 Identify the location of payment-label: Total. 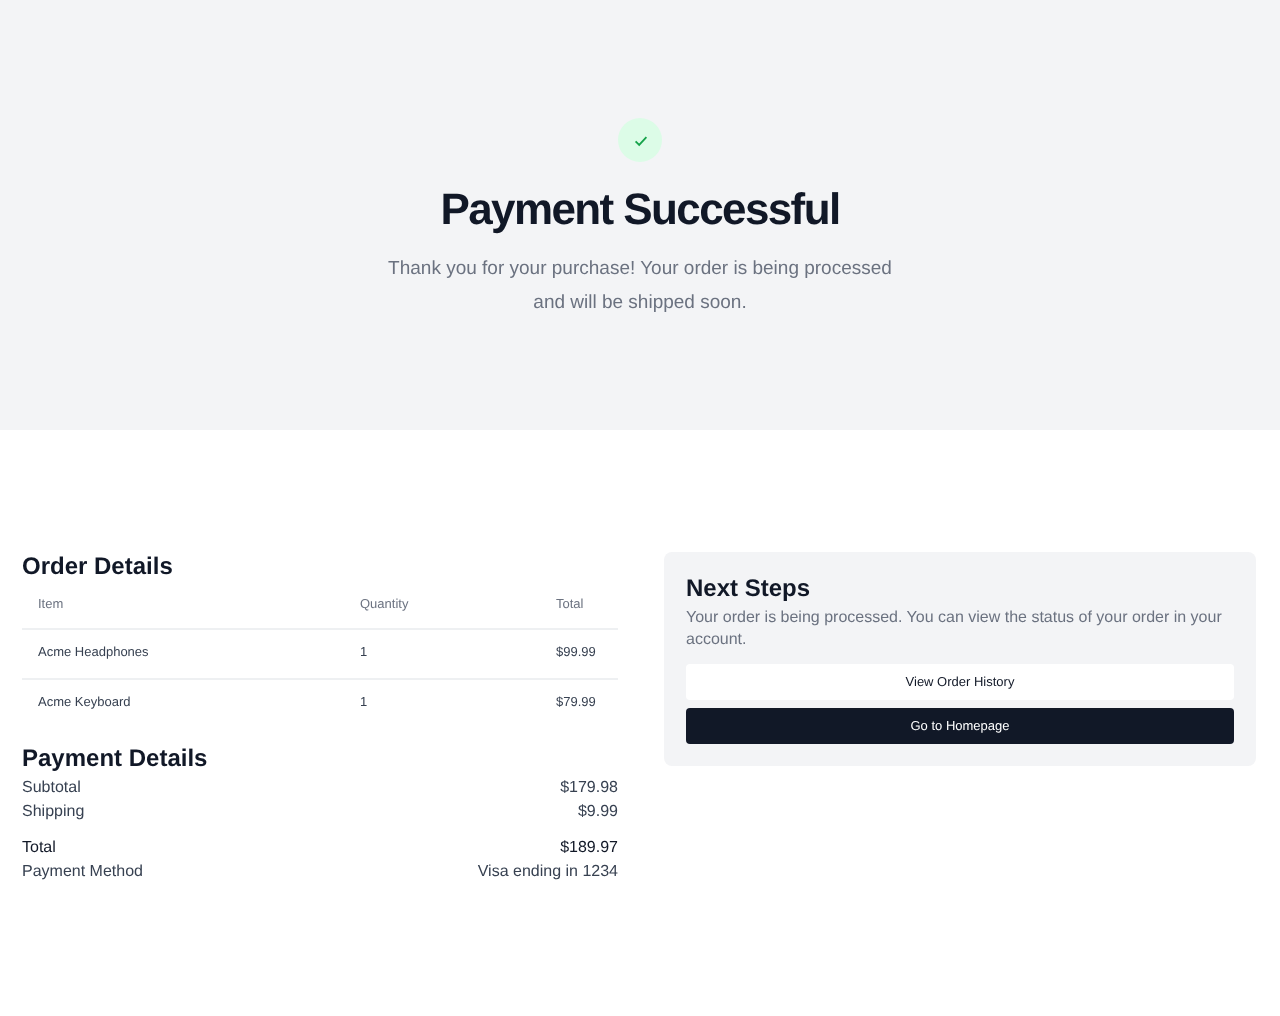
(39, 847).